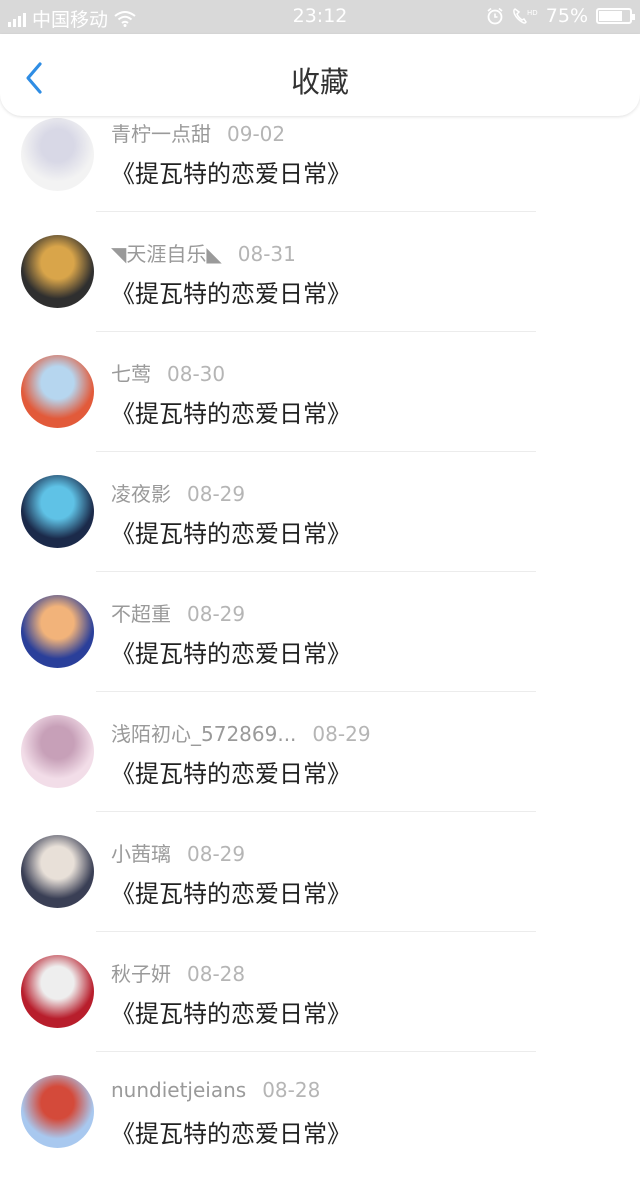  Describe the element at coordinates (161, 134) in the screenshot. I see `user-name: 青柠一点甜` at that location.